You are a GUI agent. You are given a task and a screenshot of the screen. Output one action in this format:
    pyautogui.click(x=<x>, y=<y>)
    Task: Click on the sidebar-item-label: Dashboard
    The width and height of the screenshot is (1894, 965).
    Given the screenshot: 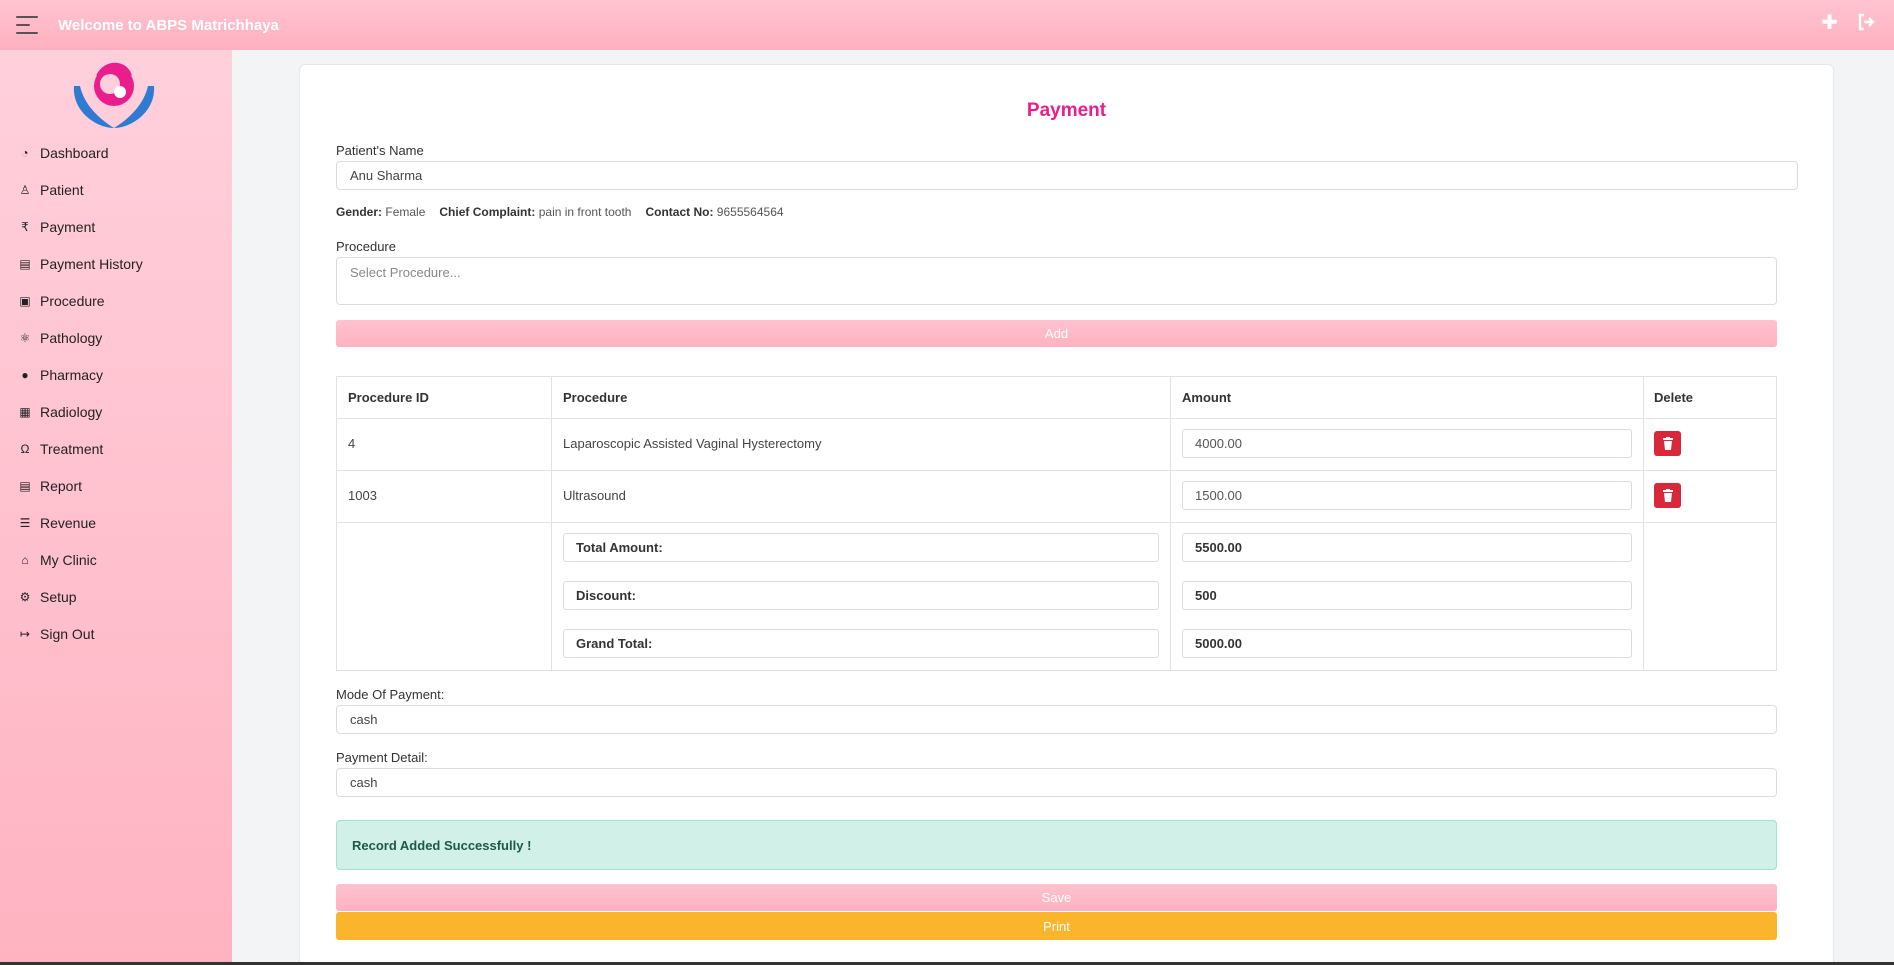 What is the action you would take?
    pyautogui.click(x=74, y=152)
    